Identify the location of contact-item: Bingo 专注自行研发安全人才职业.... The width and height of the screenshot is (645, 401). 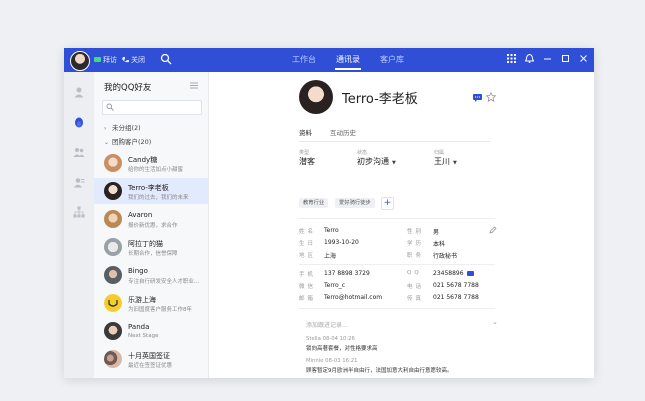
(151, 275).